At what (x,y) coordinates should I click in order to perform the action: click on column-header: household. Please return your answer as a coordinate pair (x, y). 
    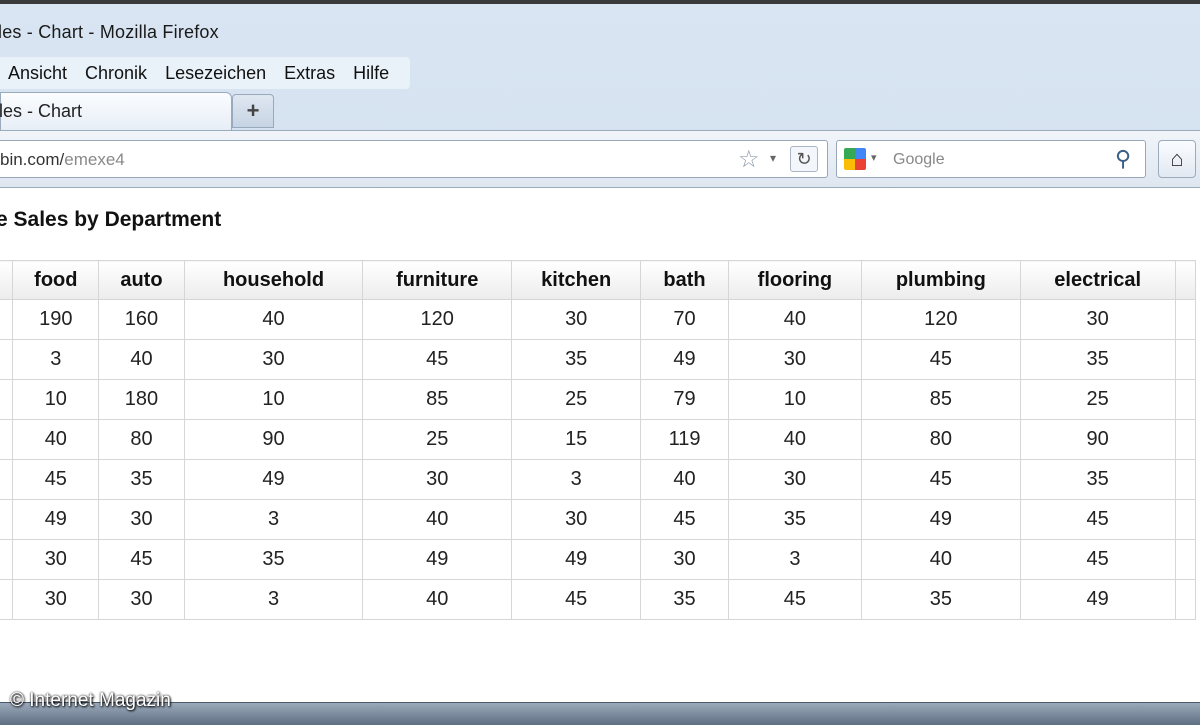
    Looking at the image, I should click on (273, 280).